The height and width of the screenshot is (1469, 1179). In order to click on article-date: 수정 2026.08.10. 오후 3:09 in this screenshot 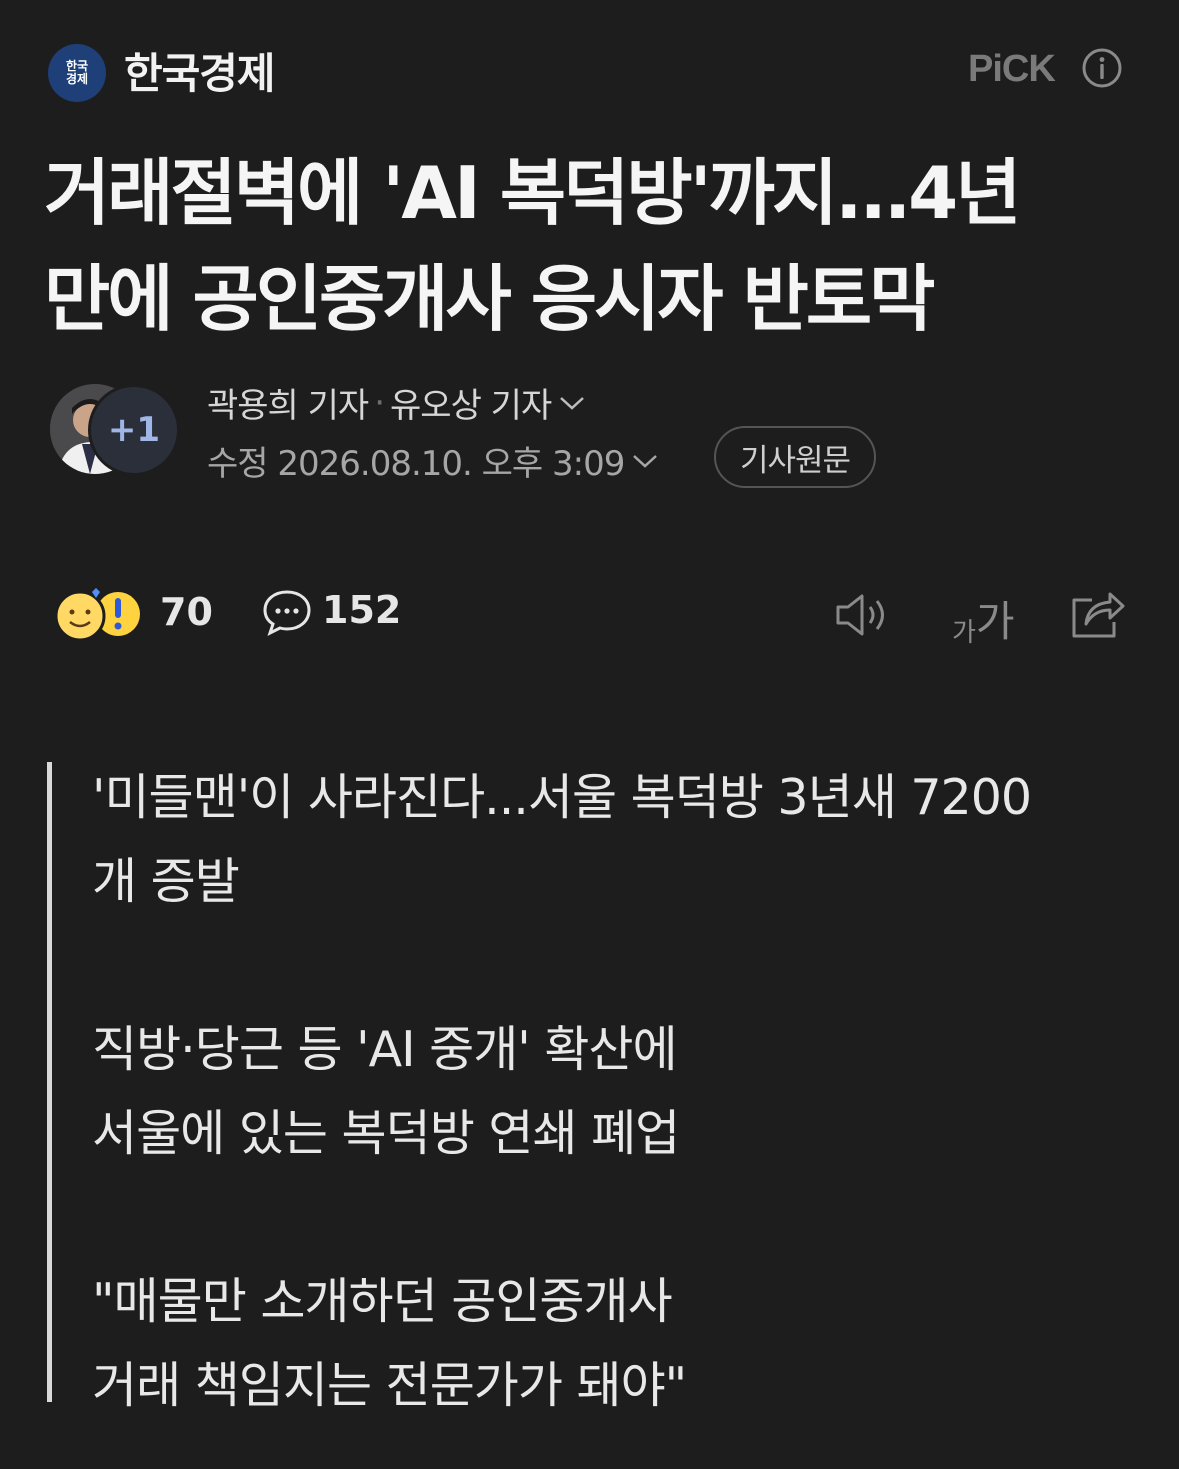, I will do `click(433, 460)`.